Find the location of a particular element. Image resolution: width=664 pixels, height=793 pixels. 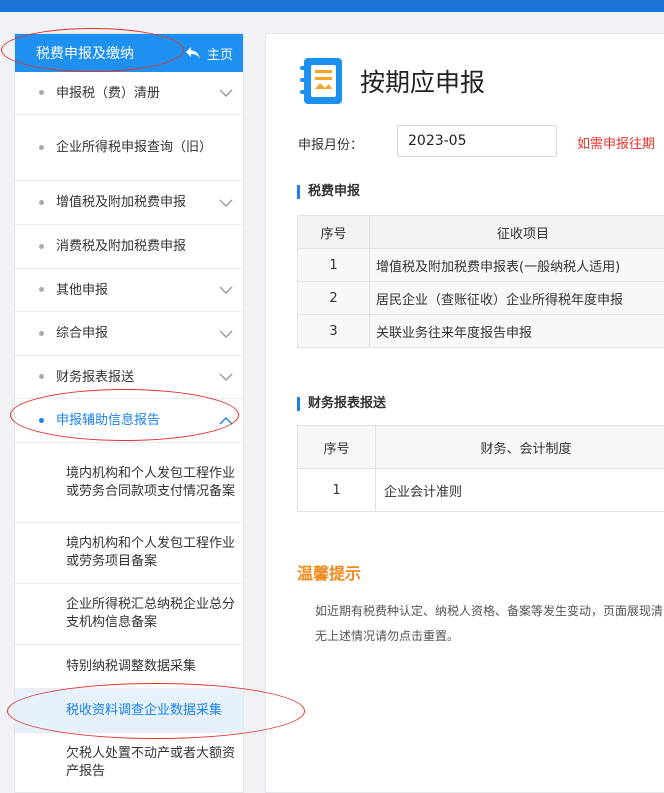

row-item: 居民企业（查账征收）企业所得税年度申报 is located at coordinates (516, 298).